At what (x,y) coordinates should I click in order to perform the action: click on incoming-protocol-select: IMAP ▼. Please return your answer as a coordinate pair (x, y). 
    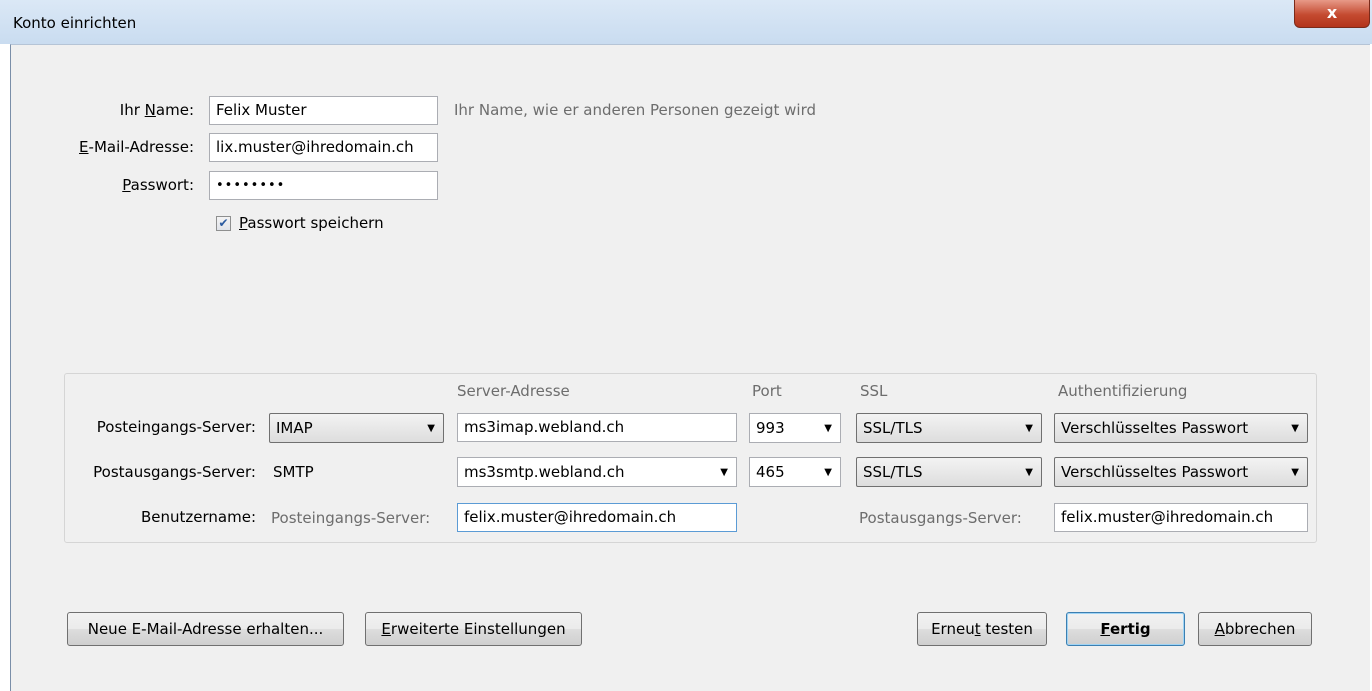
    Looking at the image, I should click on (356, 428).